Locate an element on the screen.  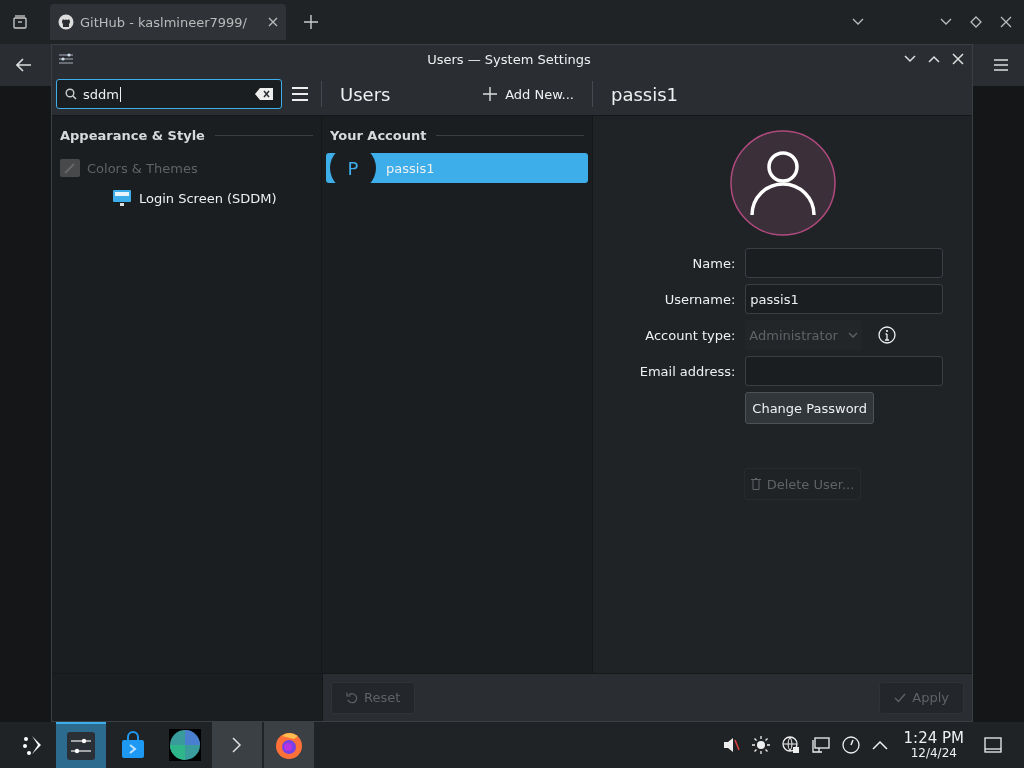
check-icon is located at coordinates (900, 697).